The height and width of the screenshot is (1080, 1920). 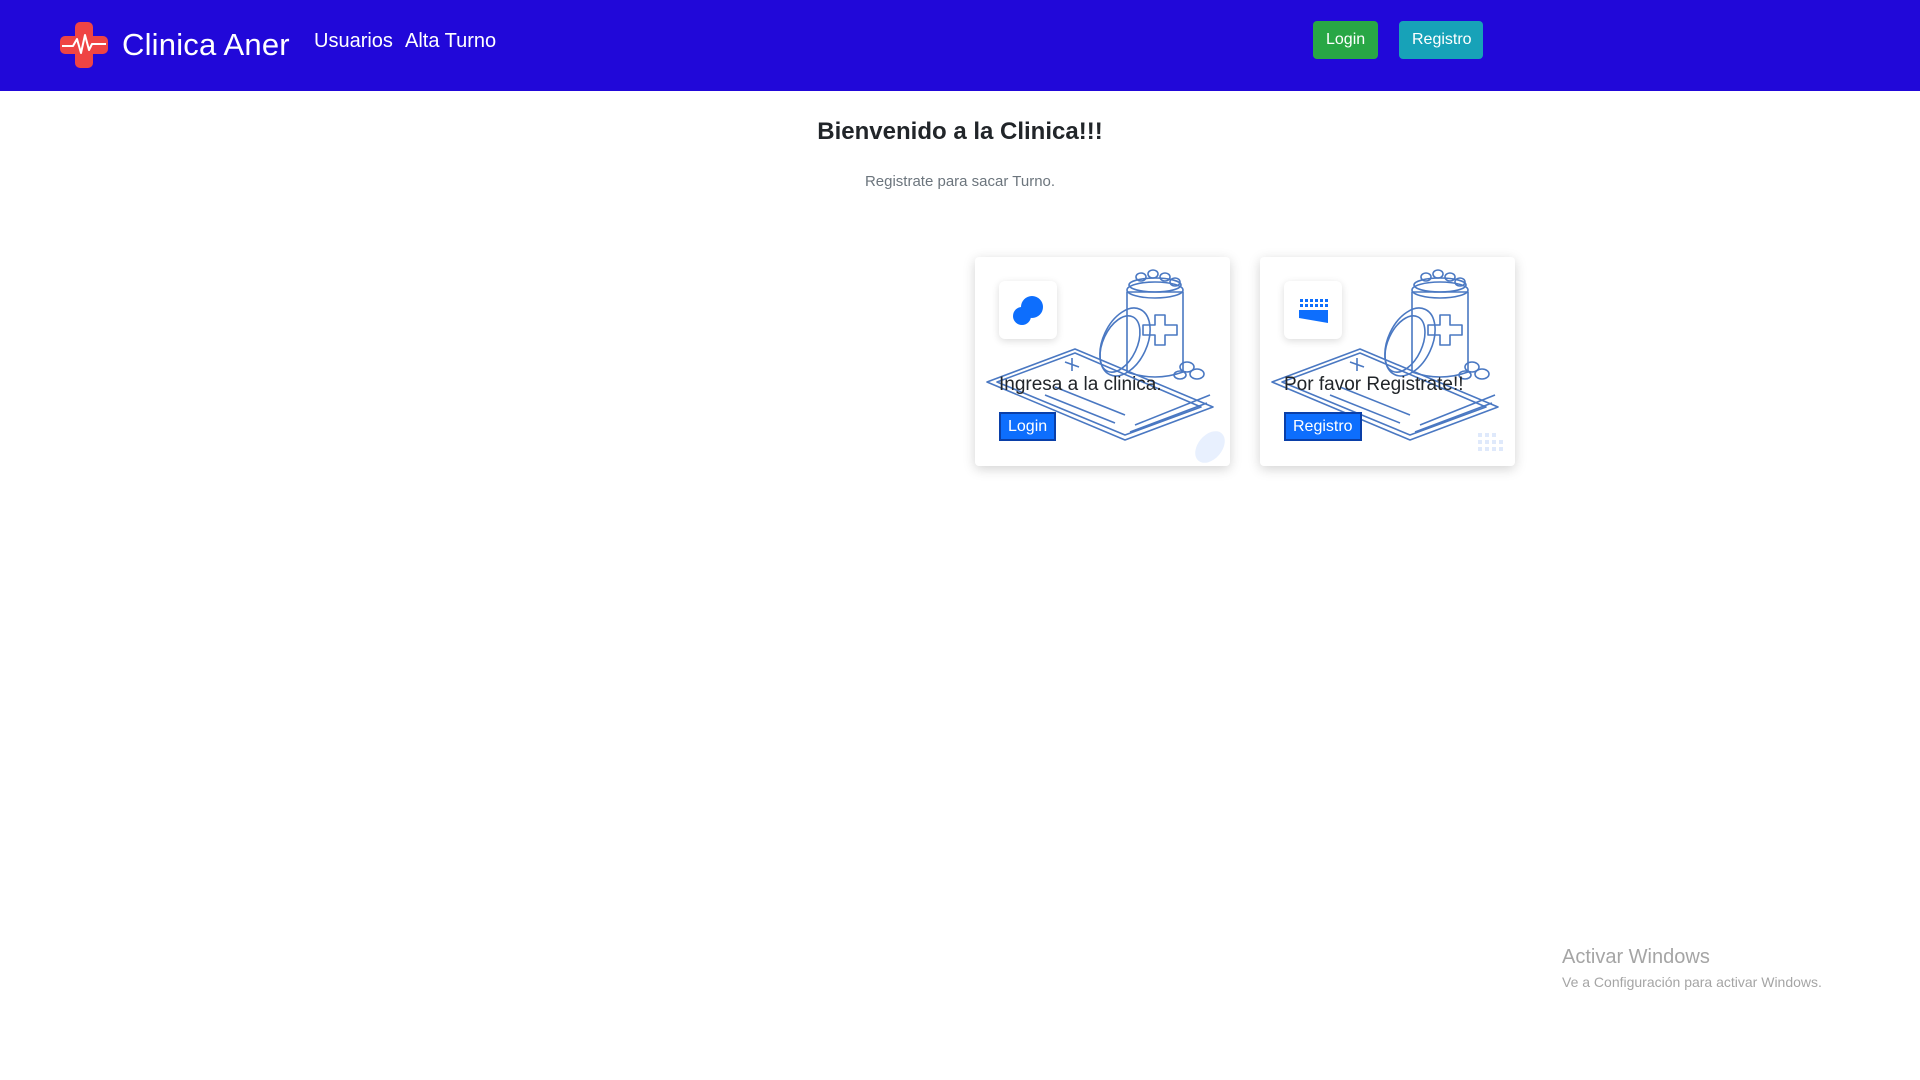 What do you see at coordinates (1636, 957) in the screenshot?
I see `watermark-title: Activar Windows` at bounding box center [1636, 957].